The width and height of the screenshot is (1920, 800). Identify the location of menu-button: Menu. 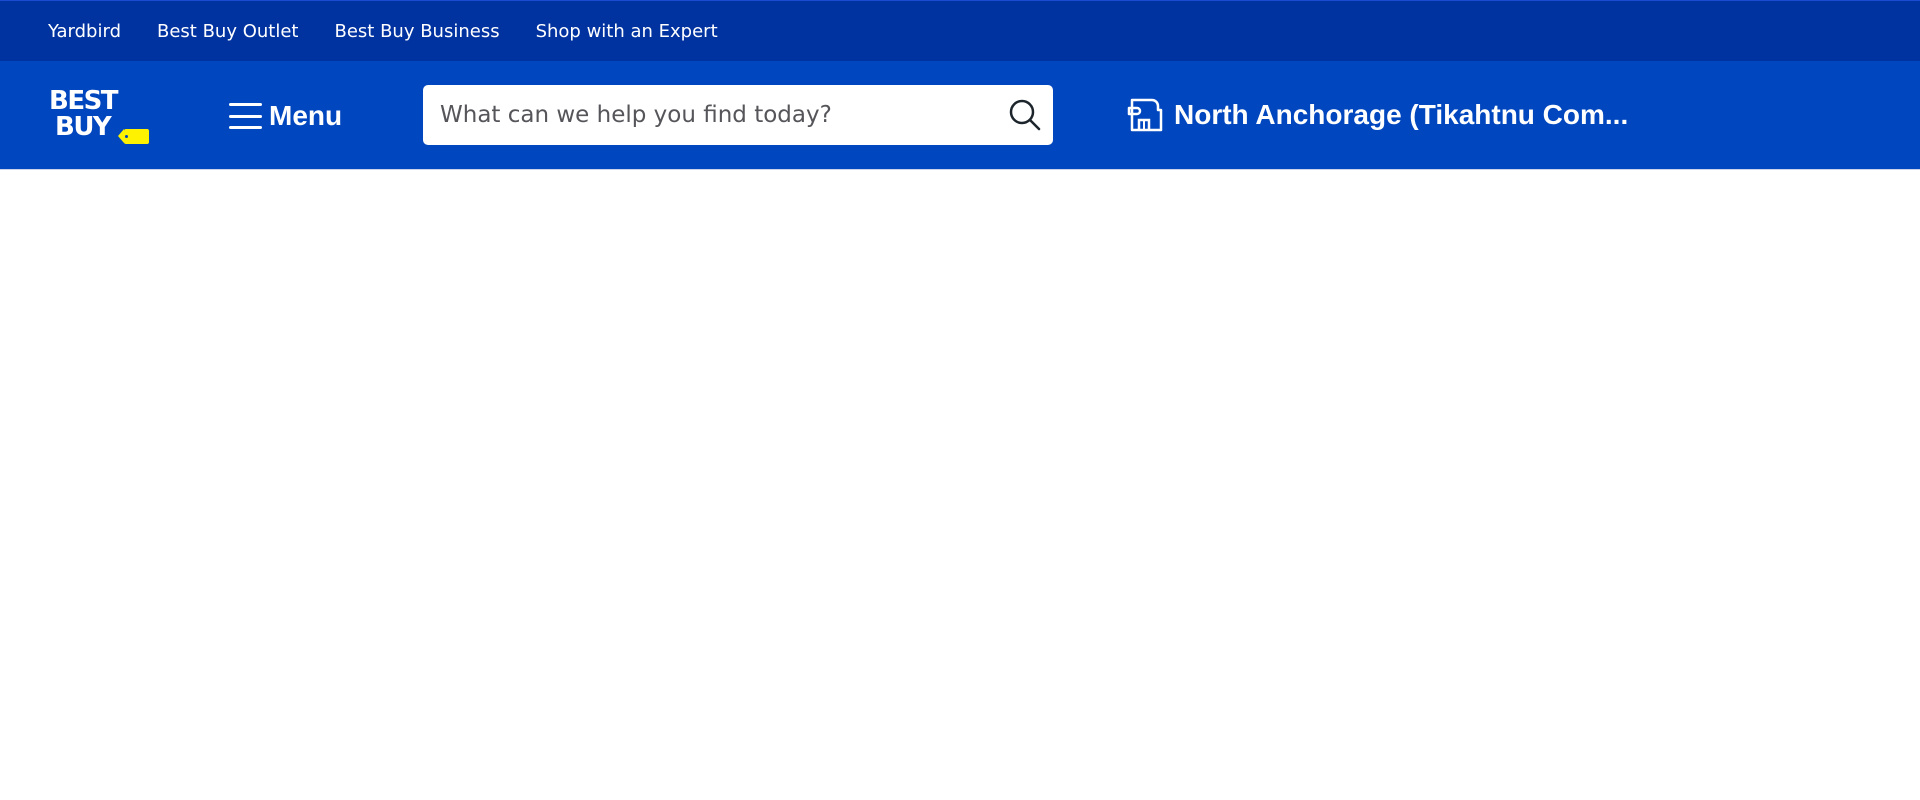
(285, 116).